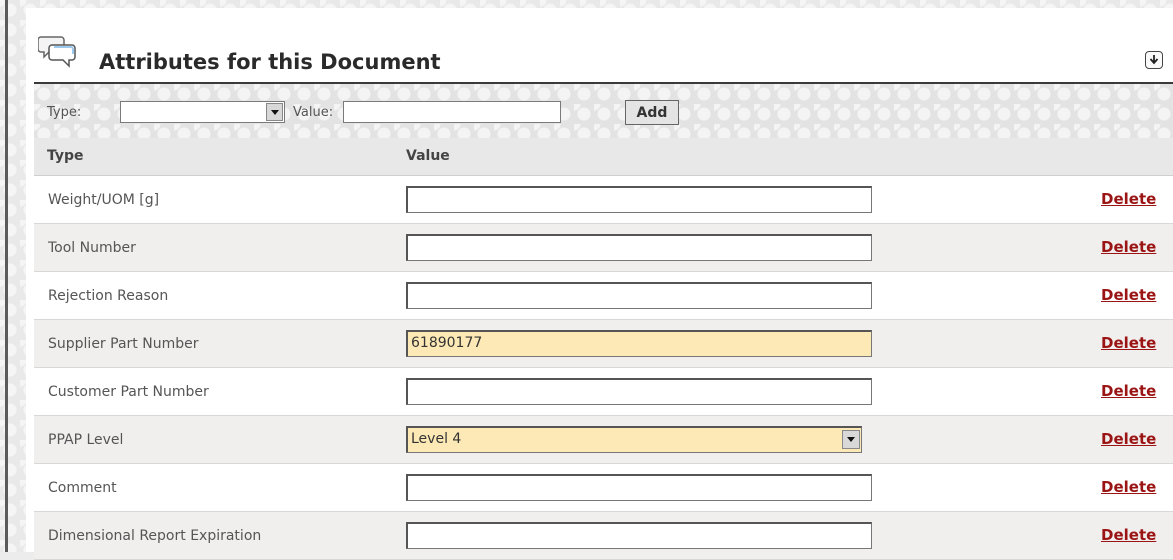 This screenshot has height=560, width=1173. What do you see at coordinates (104, 200) in the screenshot?
I see `attribute-type: Weight/UOM [g]` at bounding box center [104, 200].